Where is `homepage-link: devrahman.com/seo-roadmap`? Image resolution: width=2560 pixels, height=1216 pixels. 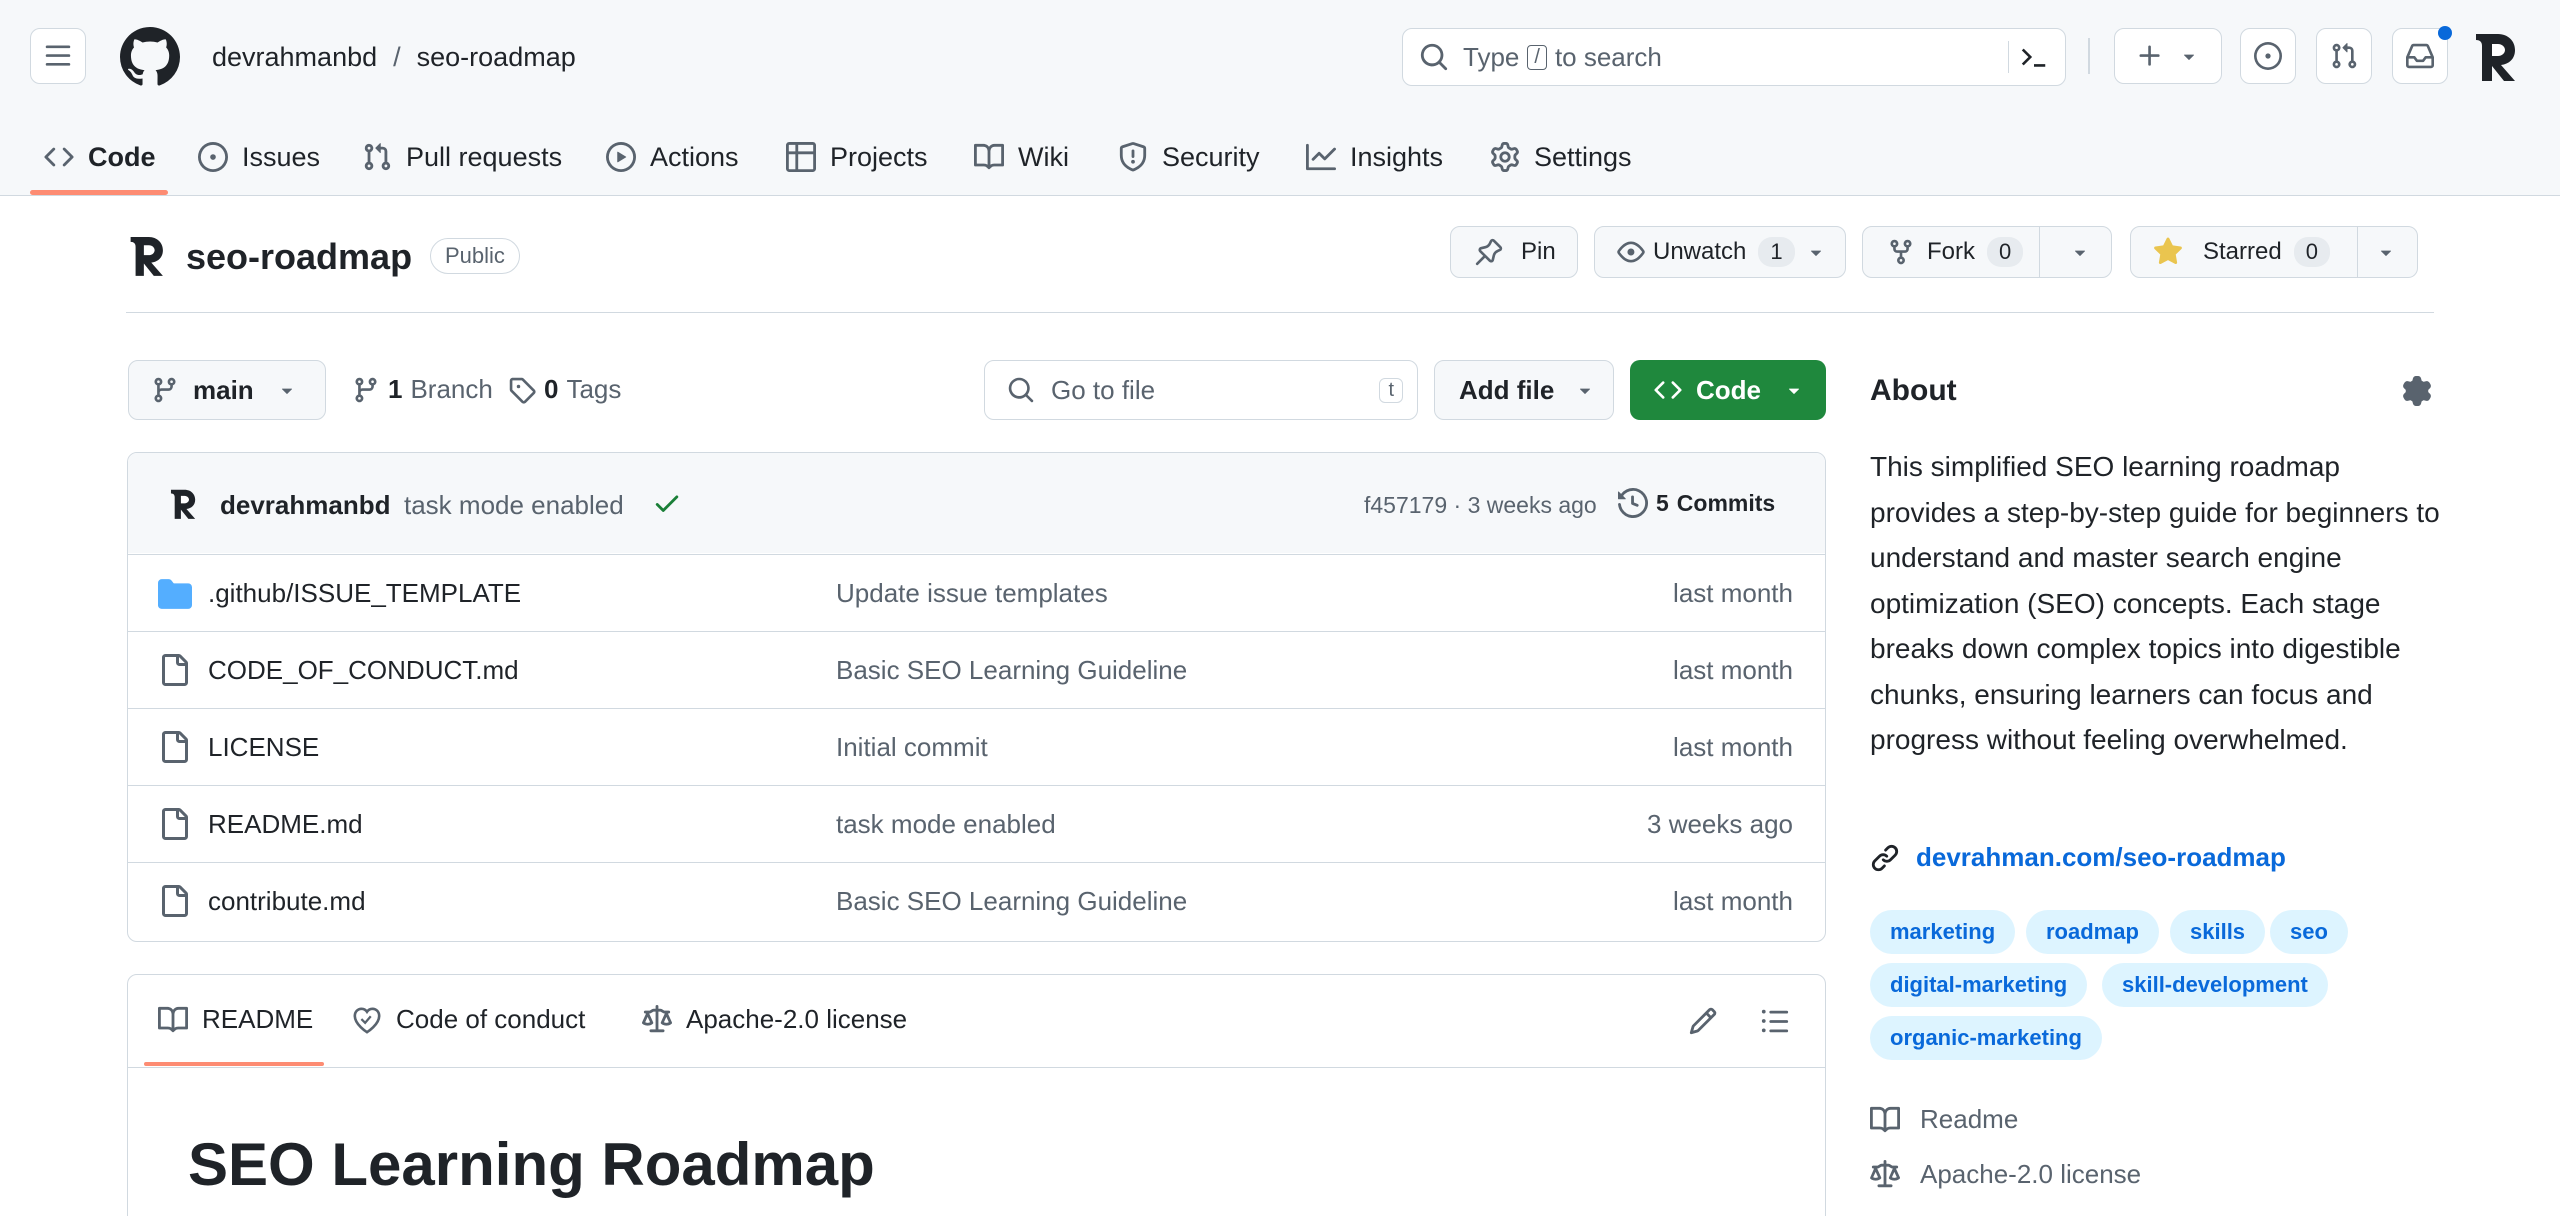
homepage-link: devrahman.com/seo-roadmap is located at coordinates (2078, 857).